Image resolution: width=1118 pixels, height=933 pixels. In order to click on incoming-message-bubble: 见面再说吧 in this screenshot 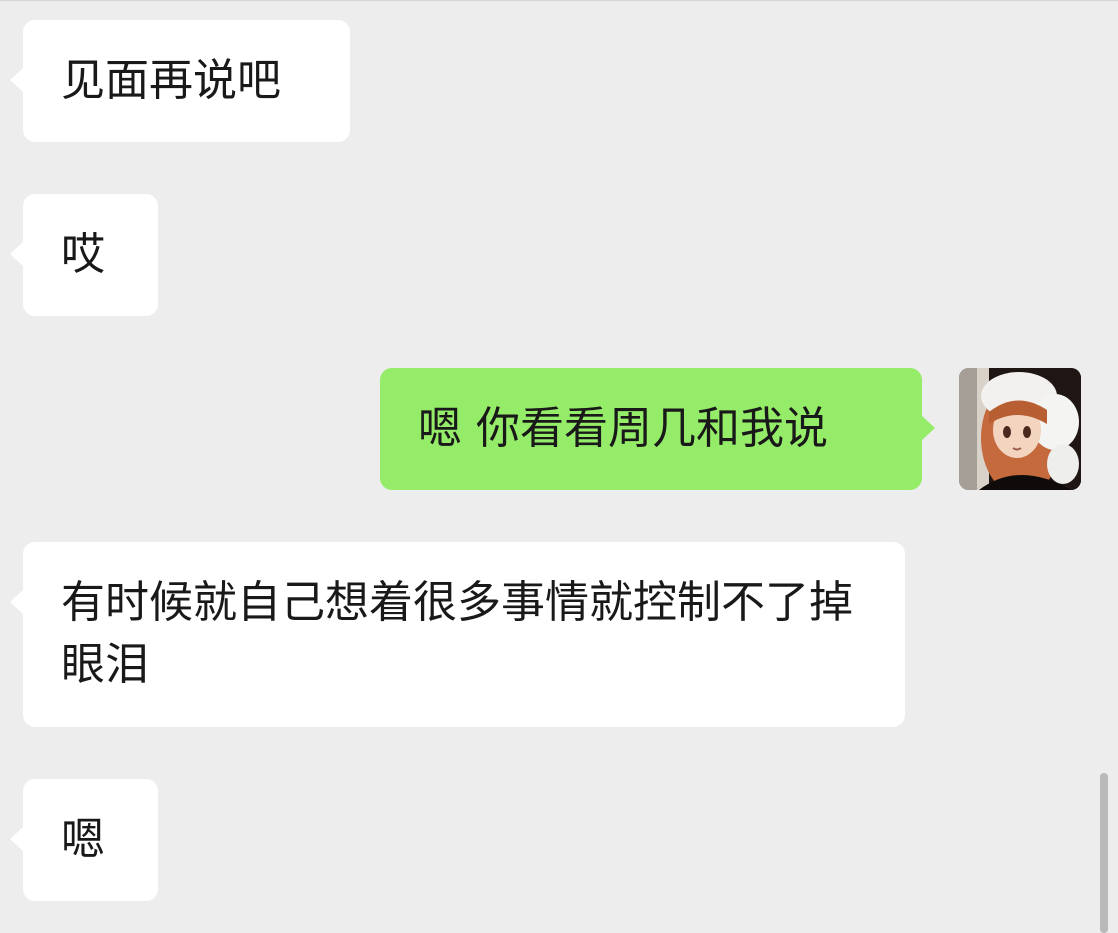, I will do `click(180, 81)`.